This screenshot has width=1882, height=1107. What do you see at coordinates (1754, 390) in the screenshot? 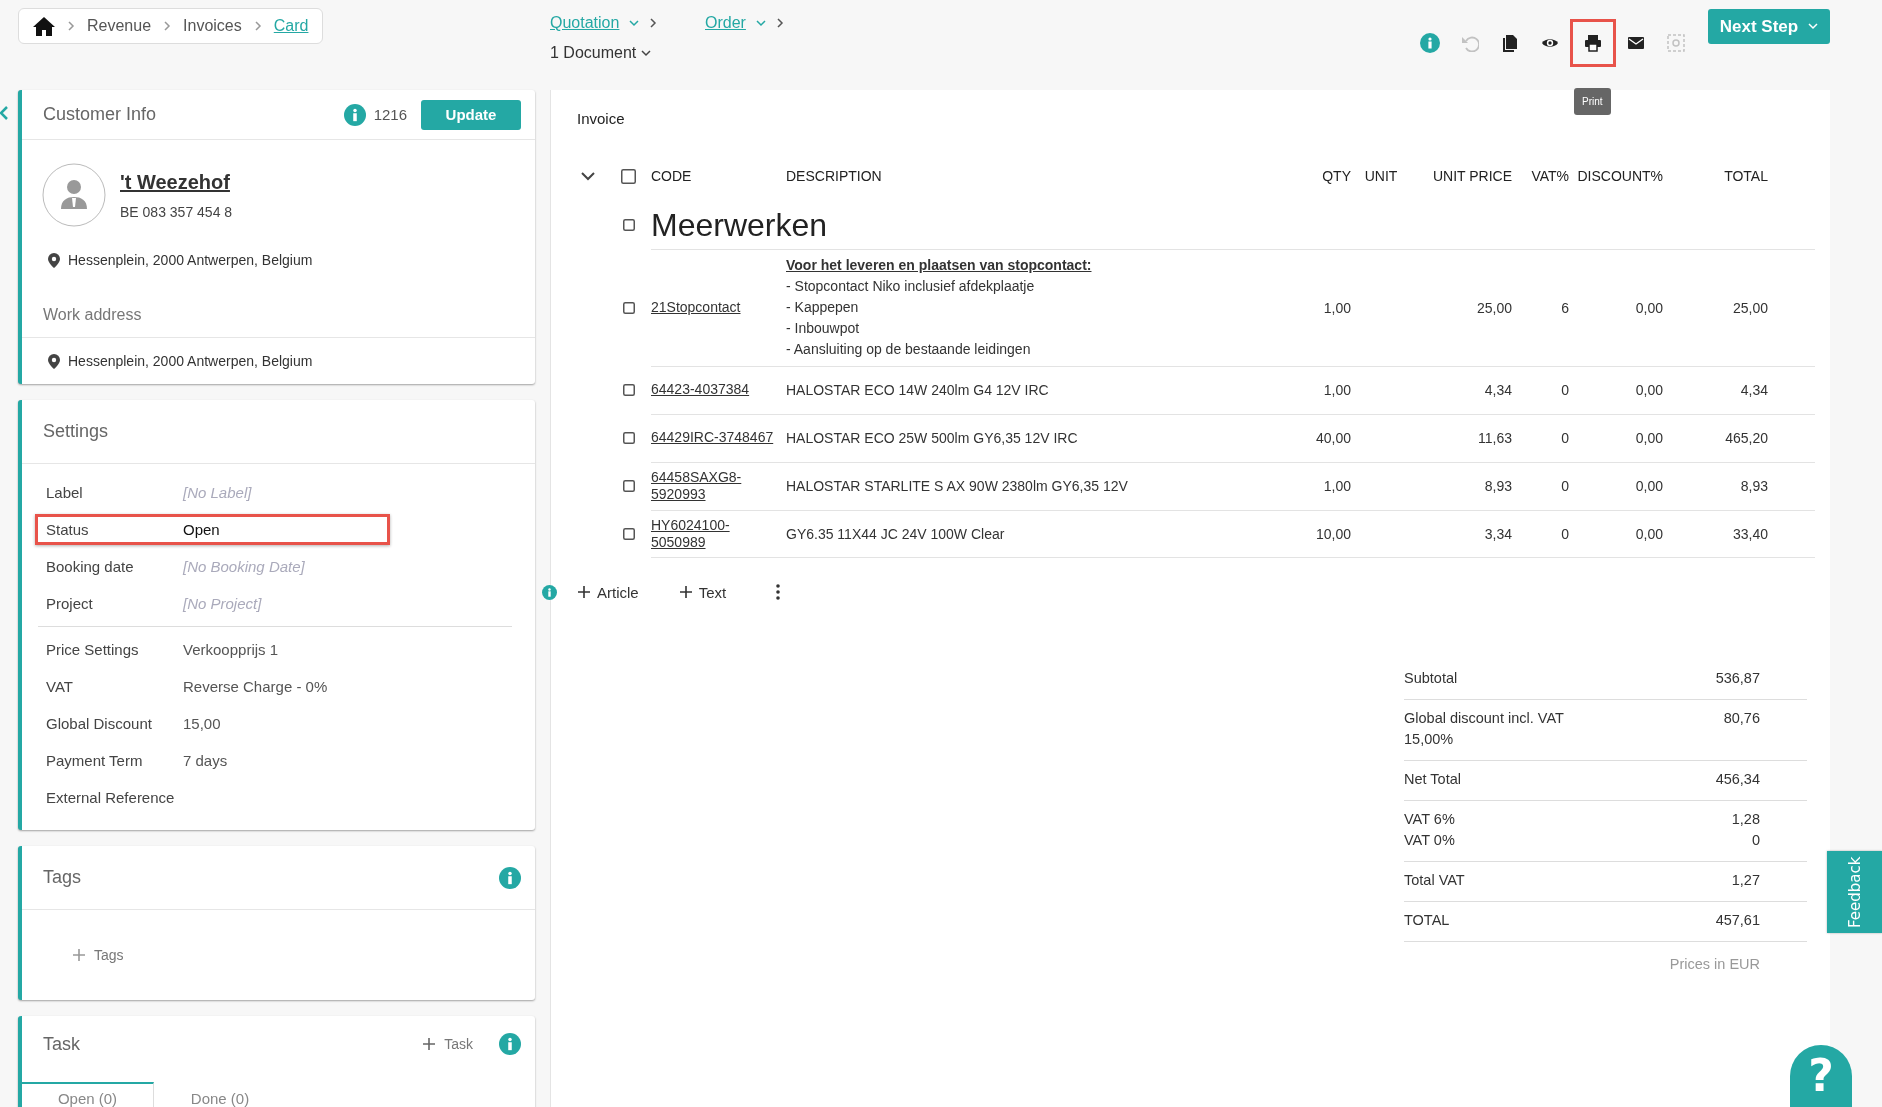
I see `table-cell: 4,34` at bounding box center [1754, 390].